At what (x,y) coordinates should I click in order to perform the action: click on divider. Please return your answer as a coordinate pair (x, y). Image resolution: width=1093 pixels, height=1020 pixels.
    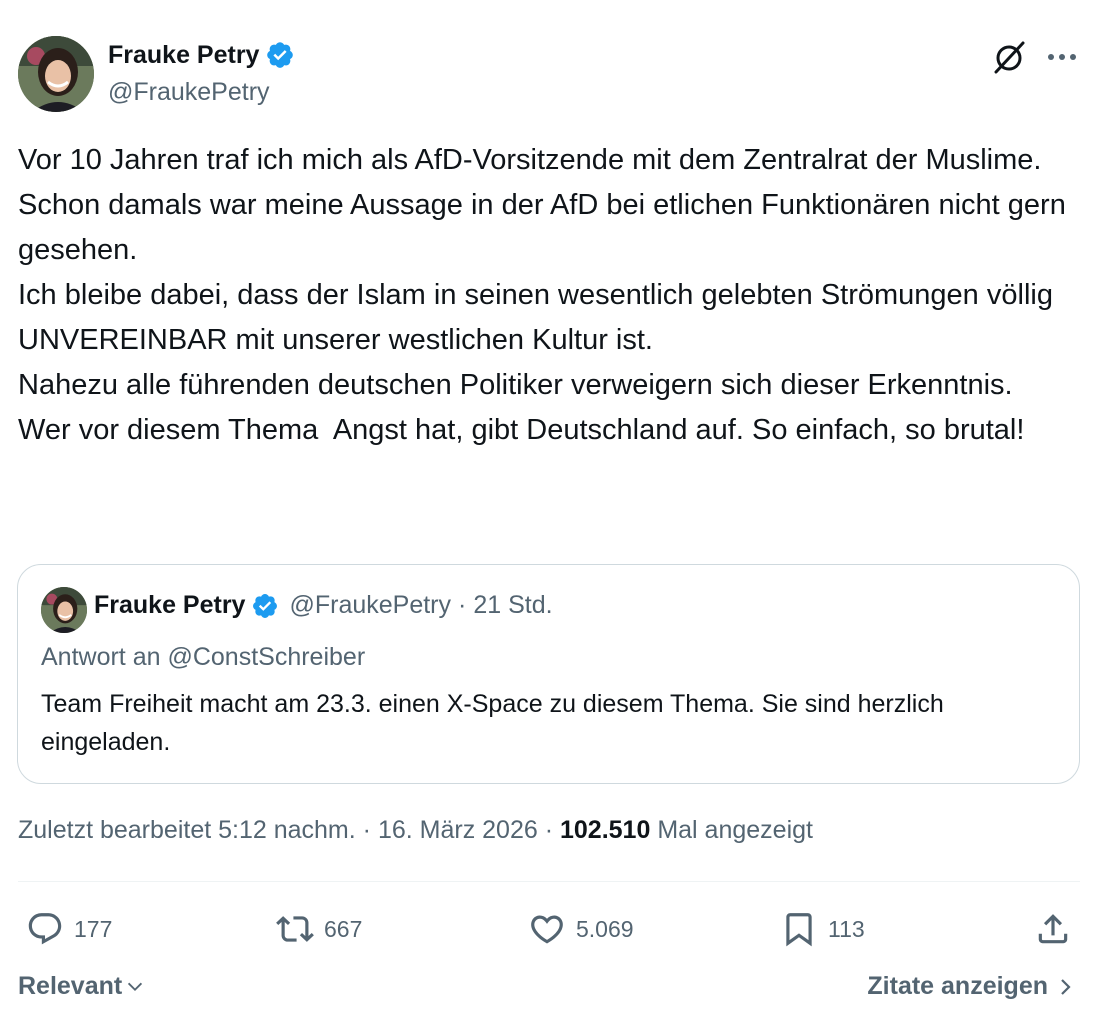
    Looking at the image, I should click on (549, 881).